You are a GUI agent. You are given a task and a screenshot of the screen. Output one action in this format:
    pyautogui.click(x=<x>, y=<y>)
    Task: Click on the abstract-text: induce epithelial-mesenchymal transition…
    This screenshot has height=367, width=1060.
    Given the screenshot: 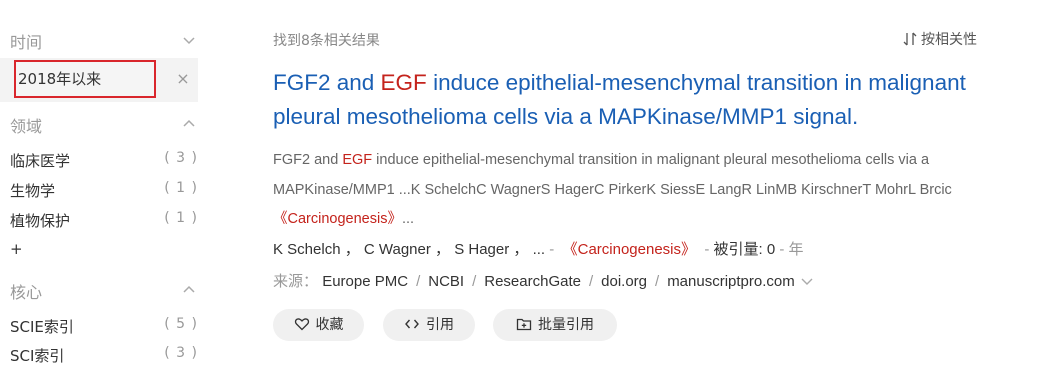 What is the action you would take?
    pyautogui.click(x=612, y=175)
    